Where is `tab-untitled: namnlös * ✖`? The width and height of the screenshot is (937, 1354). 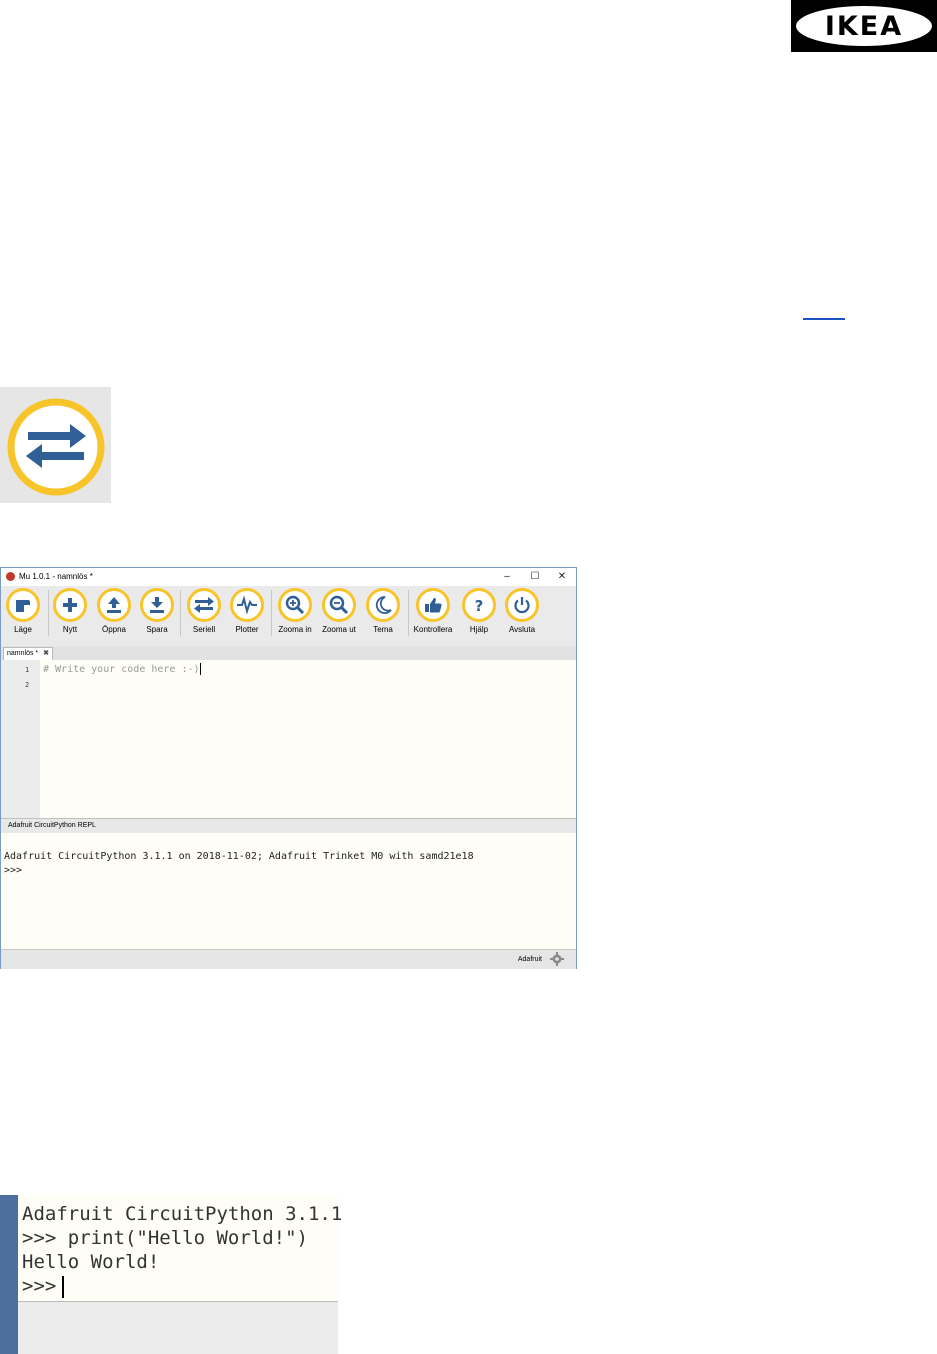 tab-untitled: namnlös * ✖ is located at coordinates (28, 654).